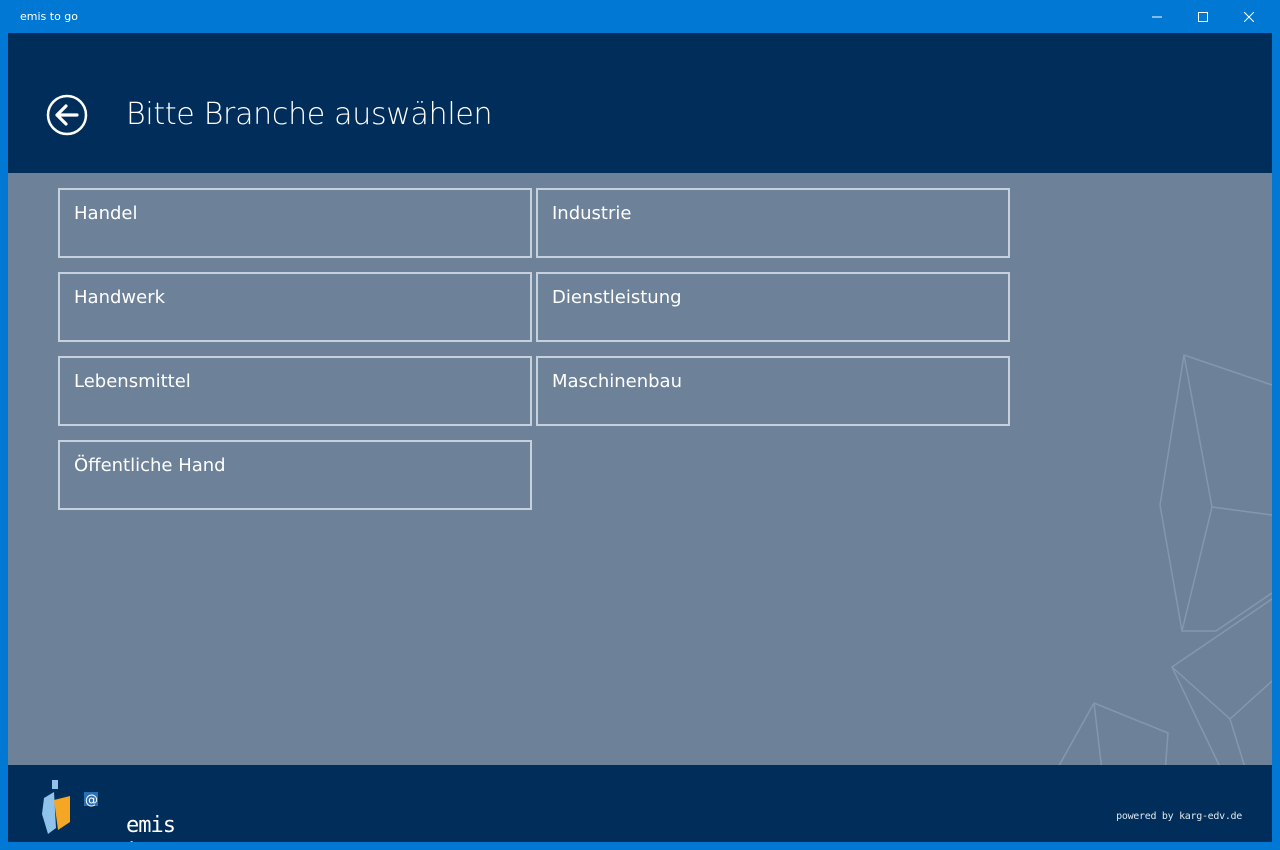  I want to click on minimize-button, so click(1157, 16).